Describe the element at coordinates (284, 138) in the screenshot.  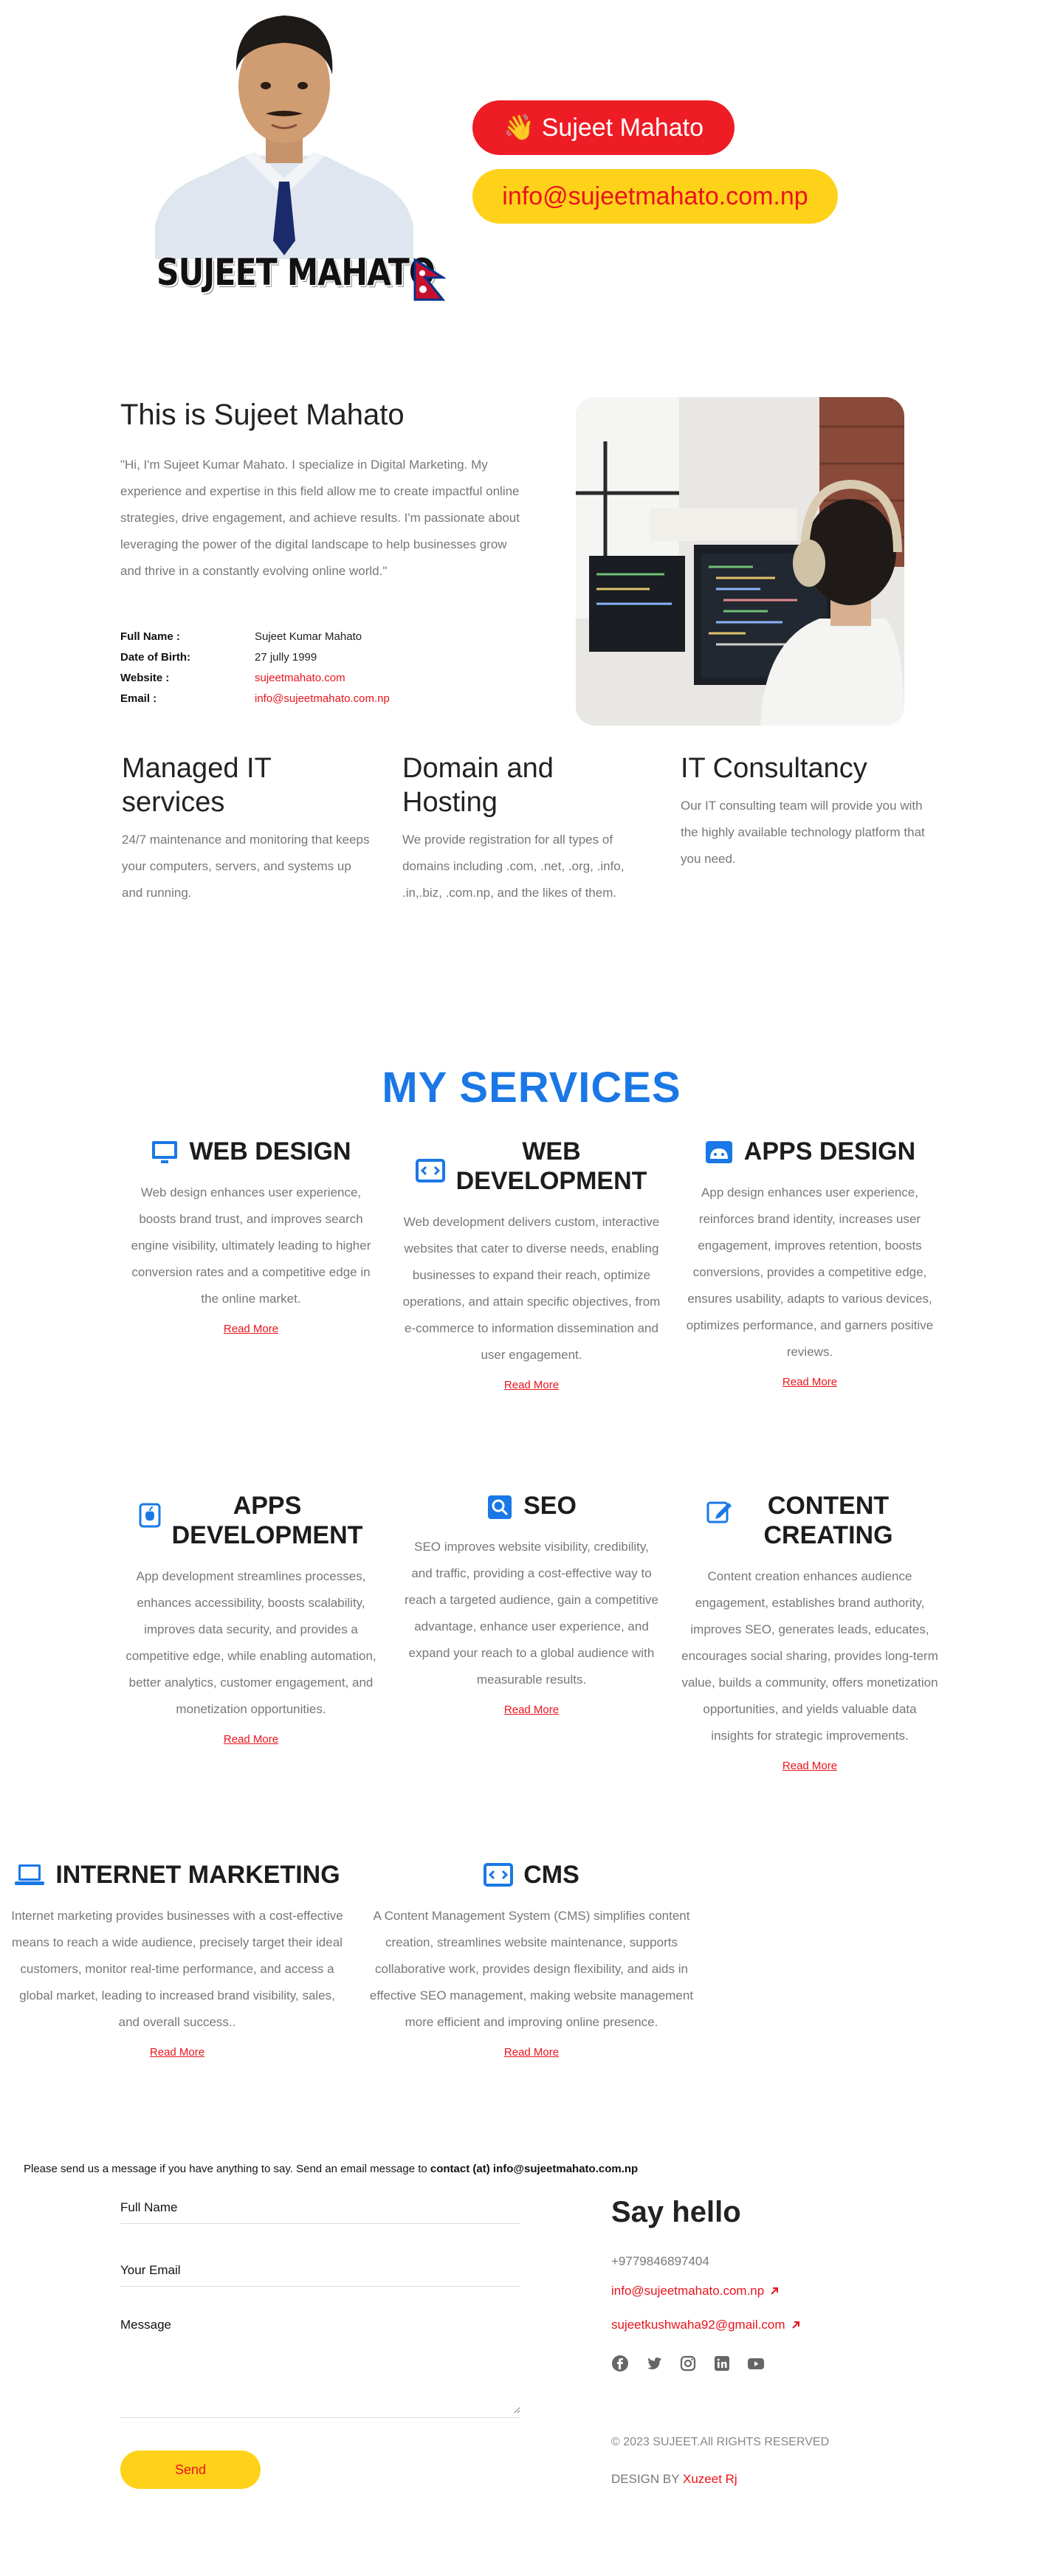
I see `profile-portrait` at that location.